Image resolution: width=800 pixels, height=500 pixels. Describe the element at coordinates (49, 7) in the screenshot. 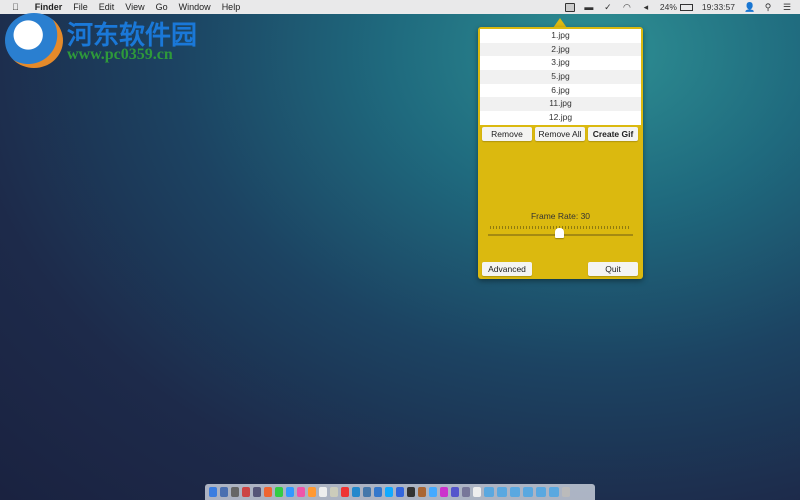

I see `menu-app-finder: Finder` at that location.